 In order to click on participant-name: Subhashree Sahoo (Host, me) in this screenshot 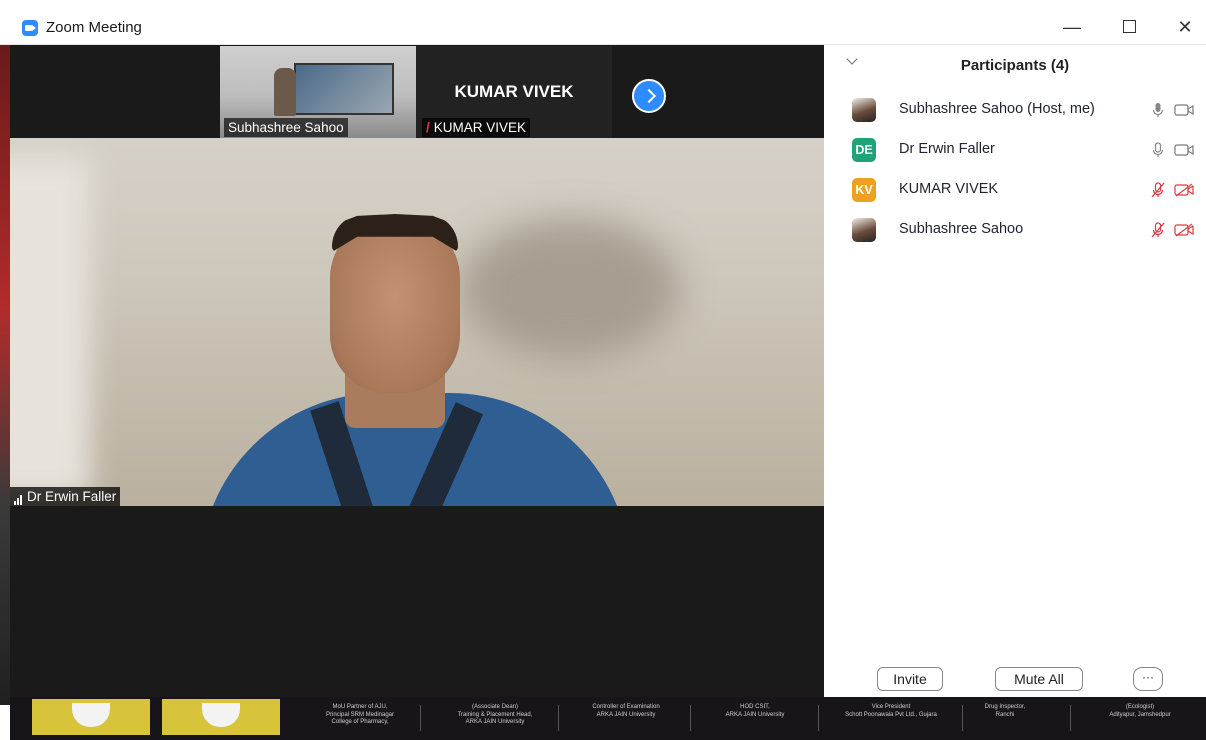, I will do `click(997, 109)`.